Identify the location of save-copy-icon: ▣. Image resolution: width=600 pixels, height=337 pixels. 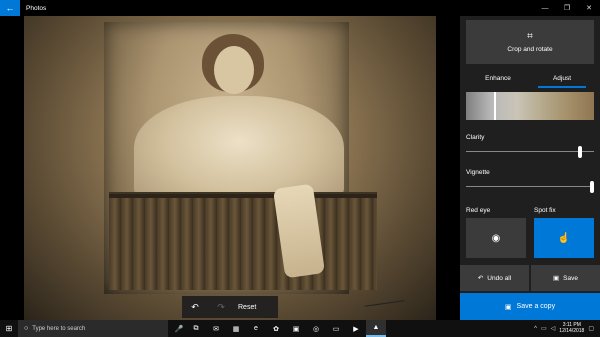
(508, 307).